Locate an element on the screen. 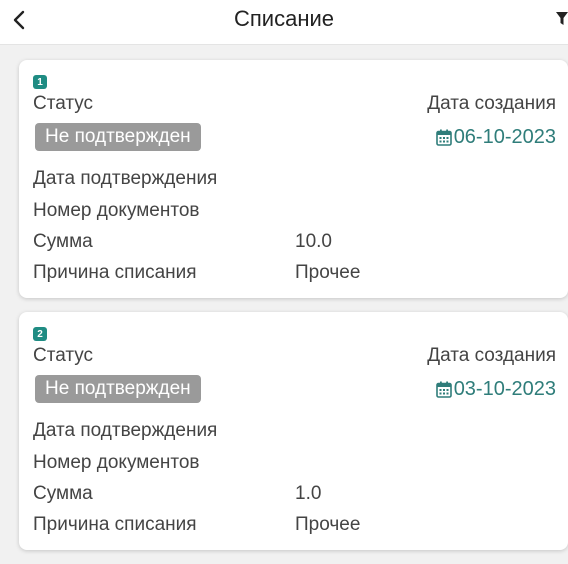 The height and width of the screenshot is (564, 568). created-date: 03-10-2023 is located at coordinates (495, 389).